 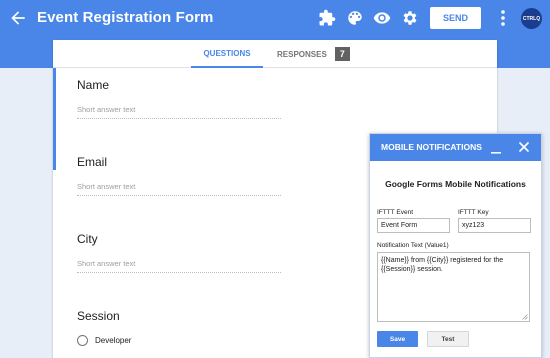 I want to click on tab-responses: RESPONSES 7, so click(x=310, y=54).